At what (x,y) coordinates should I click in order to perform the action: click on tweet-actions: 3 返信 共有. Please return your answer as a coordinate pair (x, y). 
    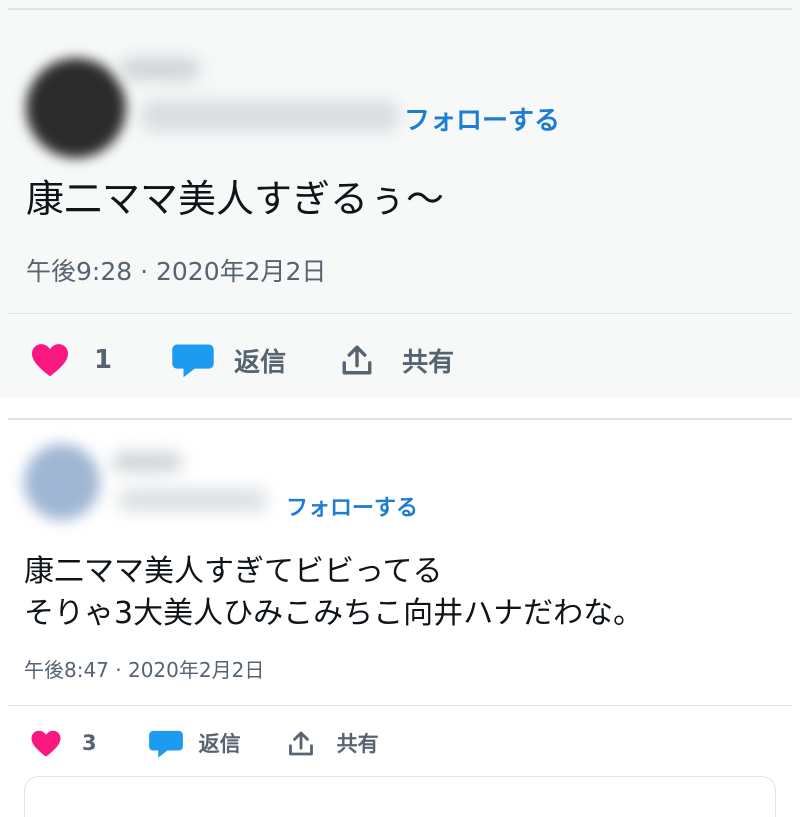
    Looking at the image, I should click on (204, 743).